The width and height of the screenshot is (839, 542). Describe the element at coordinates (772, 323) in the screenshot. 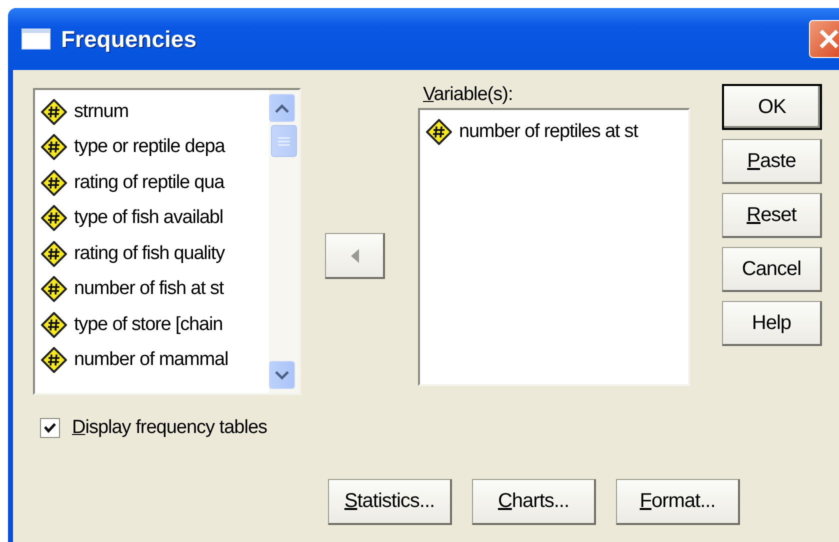

I see `dialog-button: Help` at that location.